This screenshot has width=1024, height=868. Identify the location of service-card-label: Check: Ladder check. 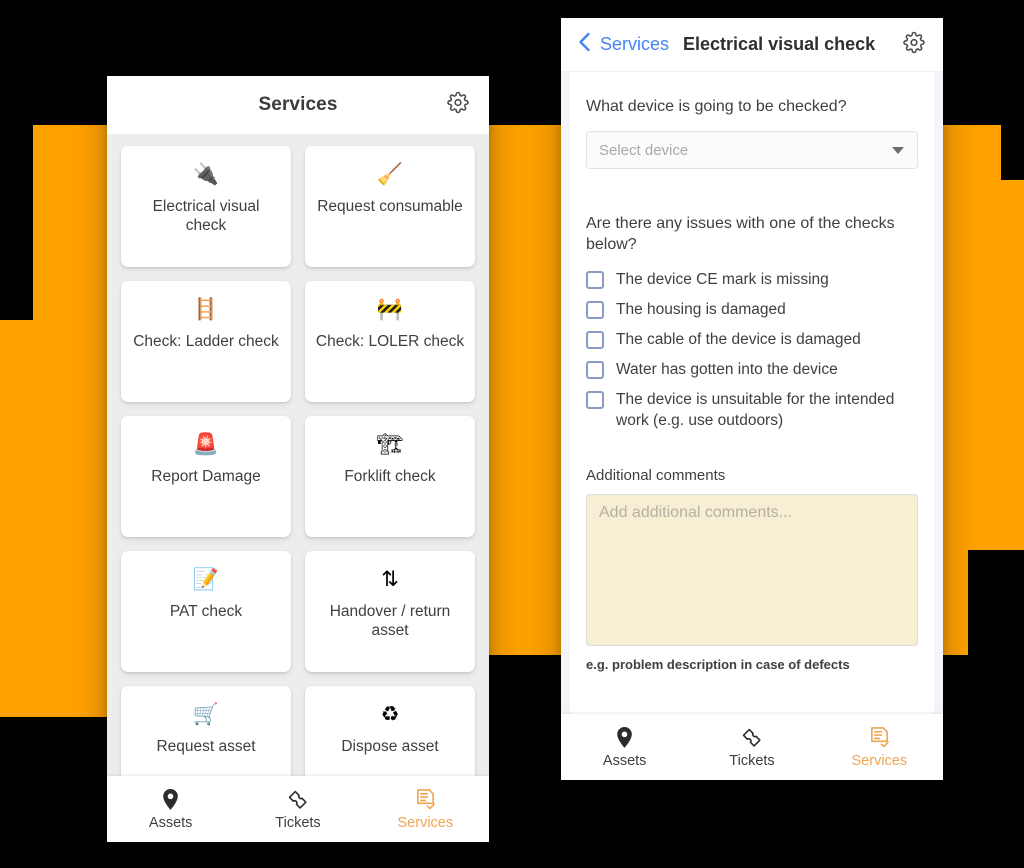
(206, 341).